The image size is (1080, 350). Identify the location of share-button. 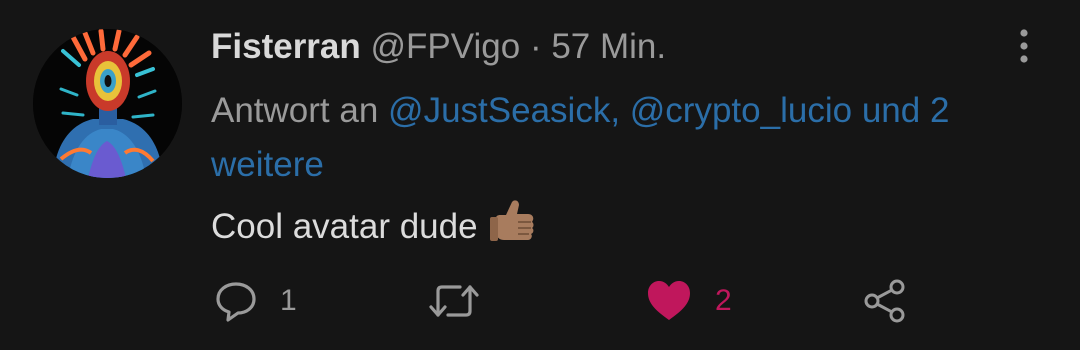
(885, 301).